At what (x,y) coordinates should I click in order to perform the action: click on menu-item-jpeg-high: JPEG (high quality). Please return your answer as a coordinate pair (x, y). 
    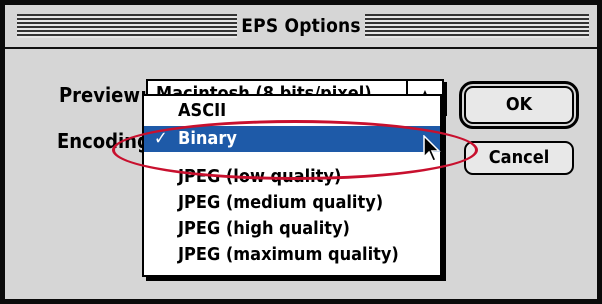
    Looking at the image, I should click on (292, 229).